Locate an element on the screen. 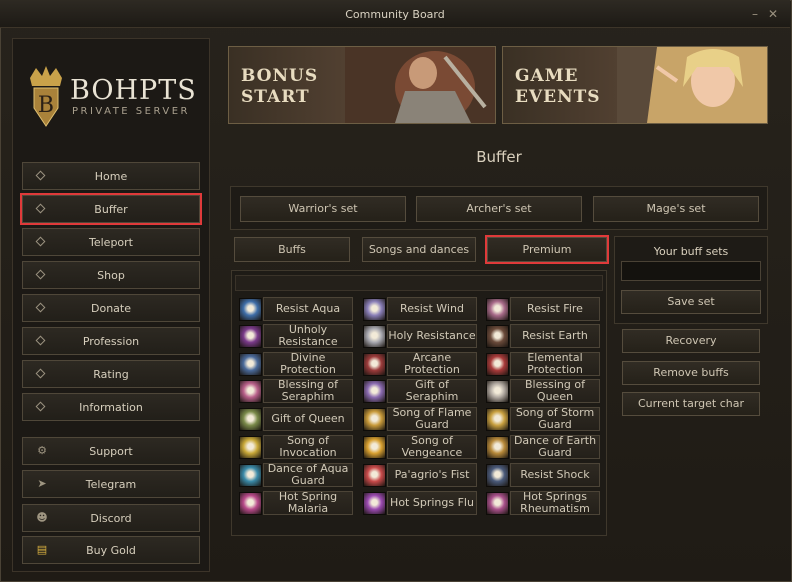  buff-item: Gift of Queen is located at coordinates (294, 420).